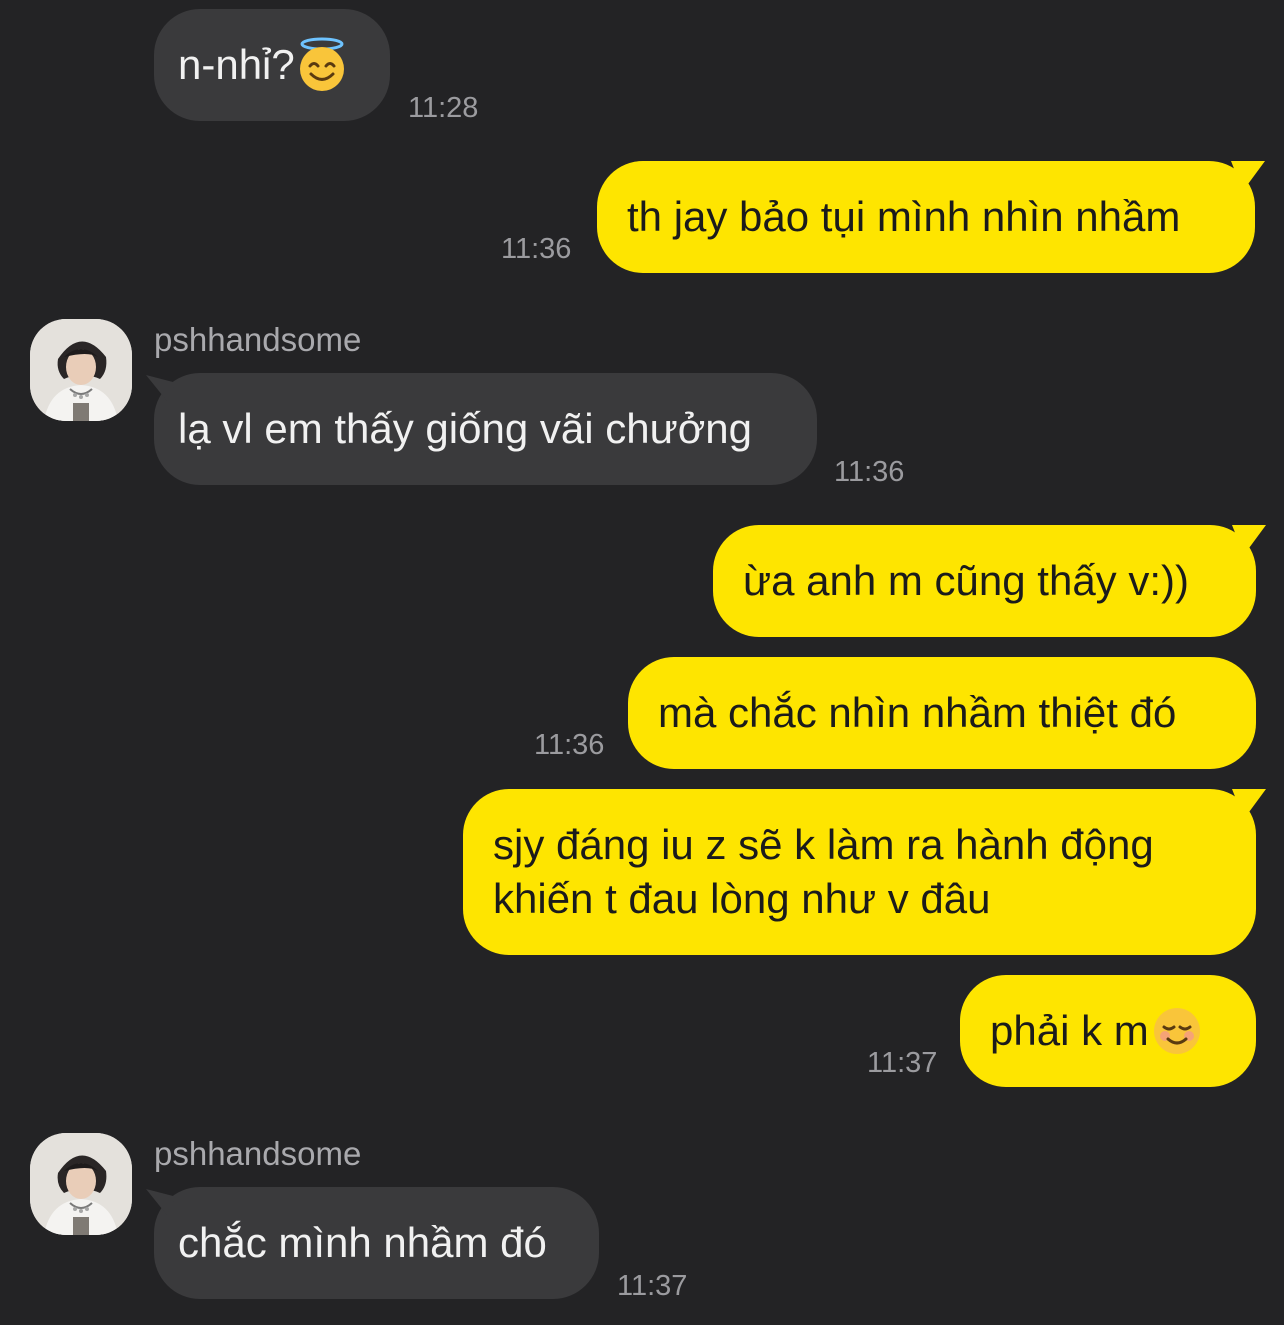  What do you see at coordinates (917, 712) in the screenshot?
I see `message-text: mà chắc nhìn nhầm thiệt đó` at bounding box center [917, 712].